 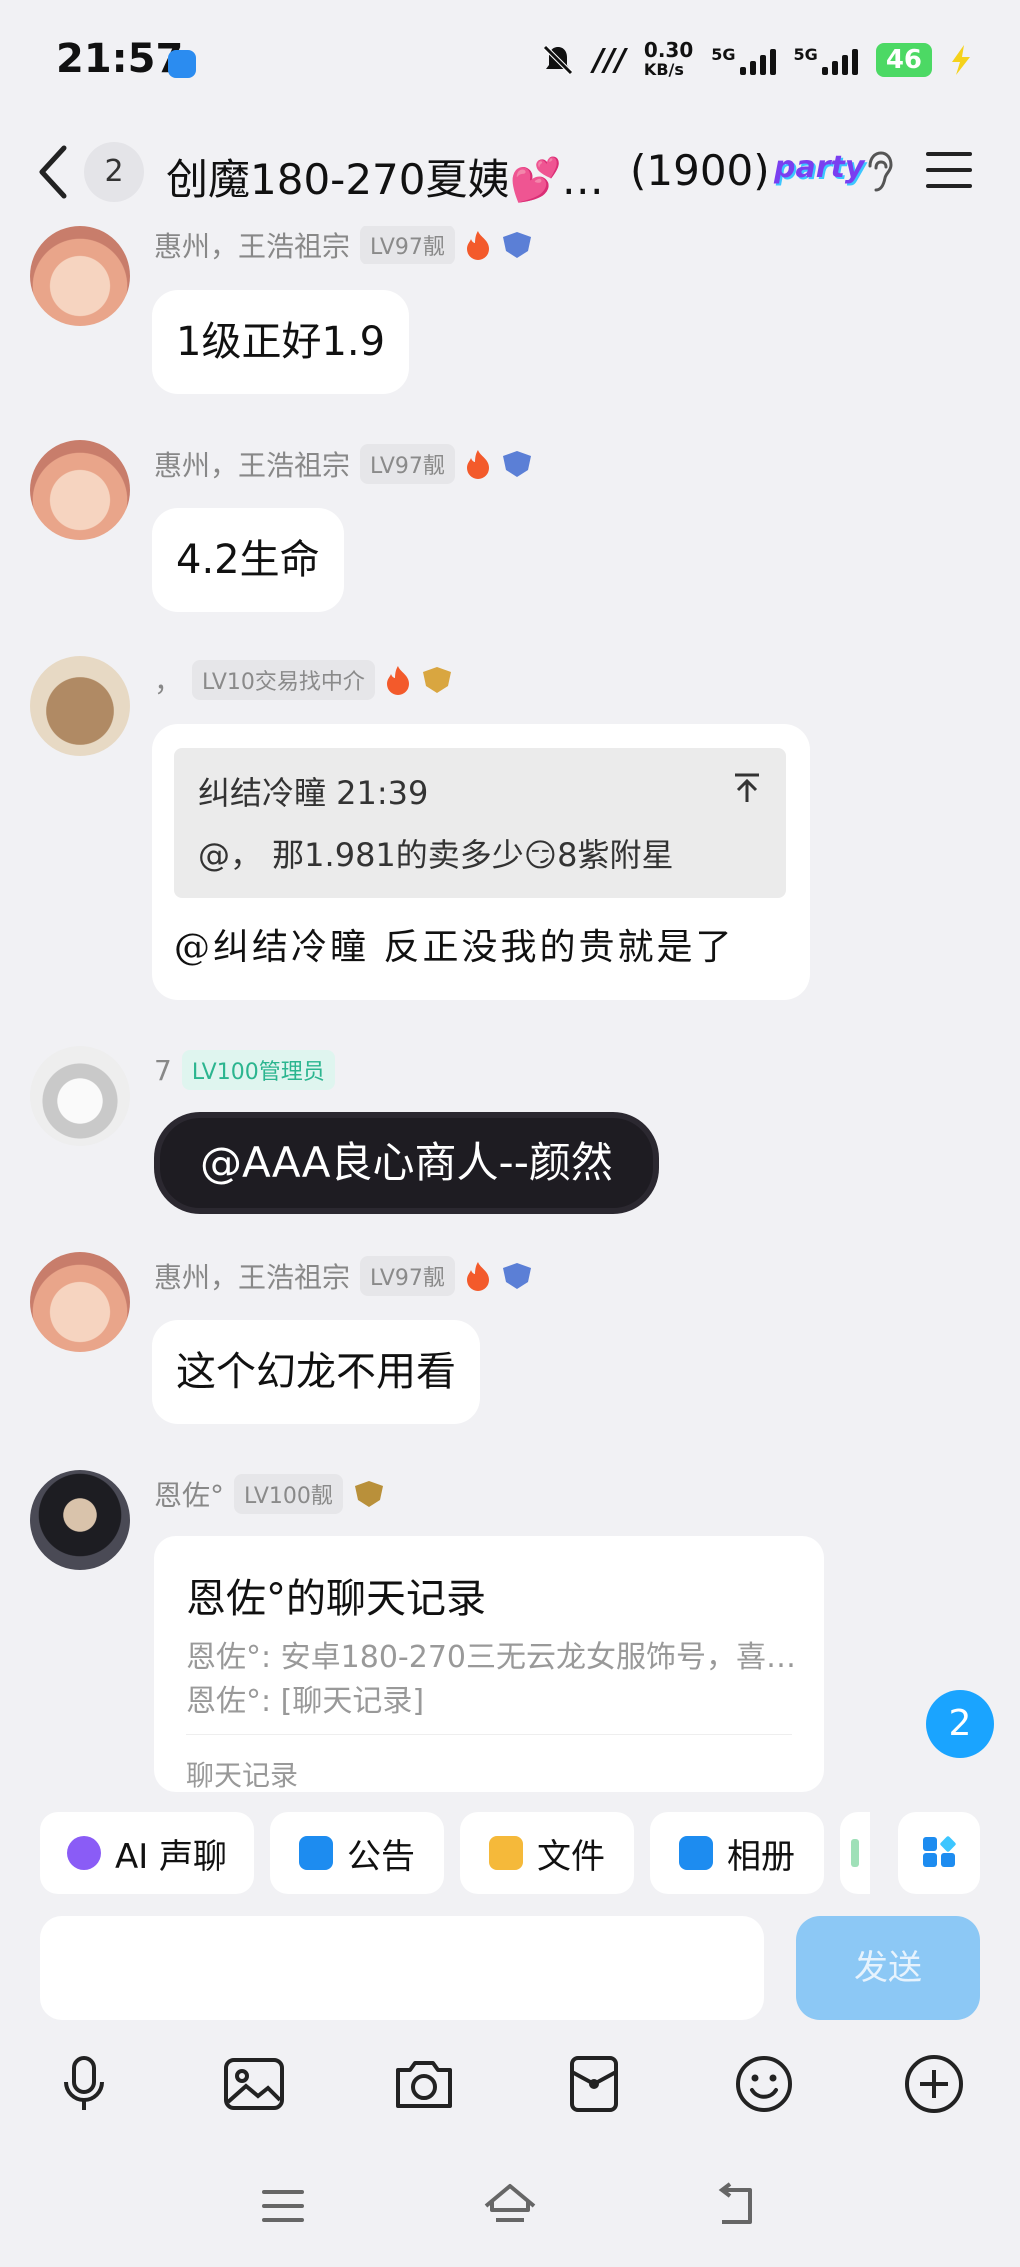 I want to click on quoted-message: 纠结冷瞳 21:39 @， 那1.981的卖多少😏8紫附星, so click(x=480, y=823).